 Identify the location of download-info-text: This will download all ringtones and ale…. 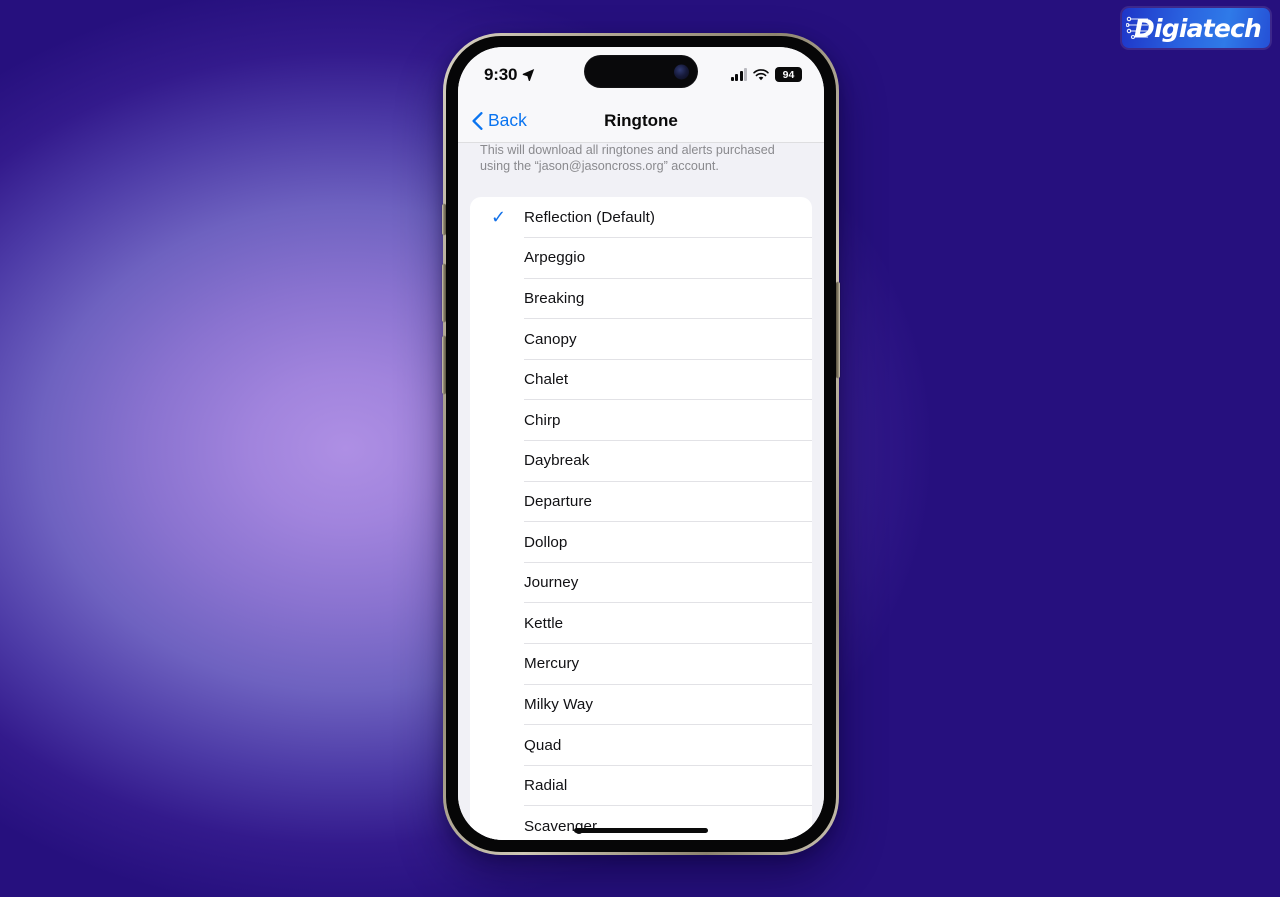
(627, 158).